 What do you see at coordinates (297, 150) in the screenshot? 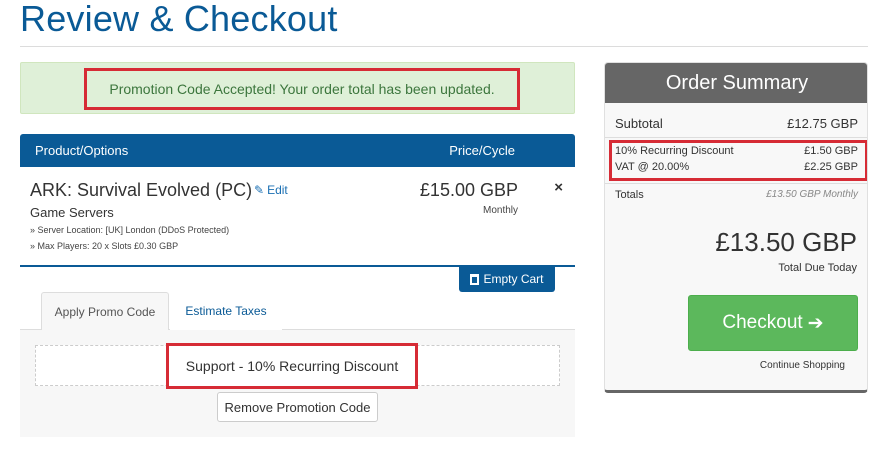
I see `cart-table-header: Product/Options Price/Cycle` at bounding box center [297, 150].